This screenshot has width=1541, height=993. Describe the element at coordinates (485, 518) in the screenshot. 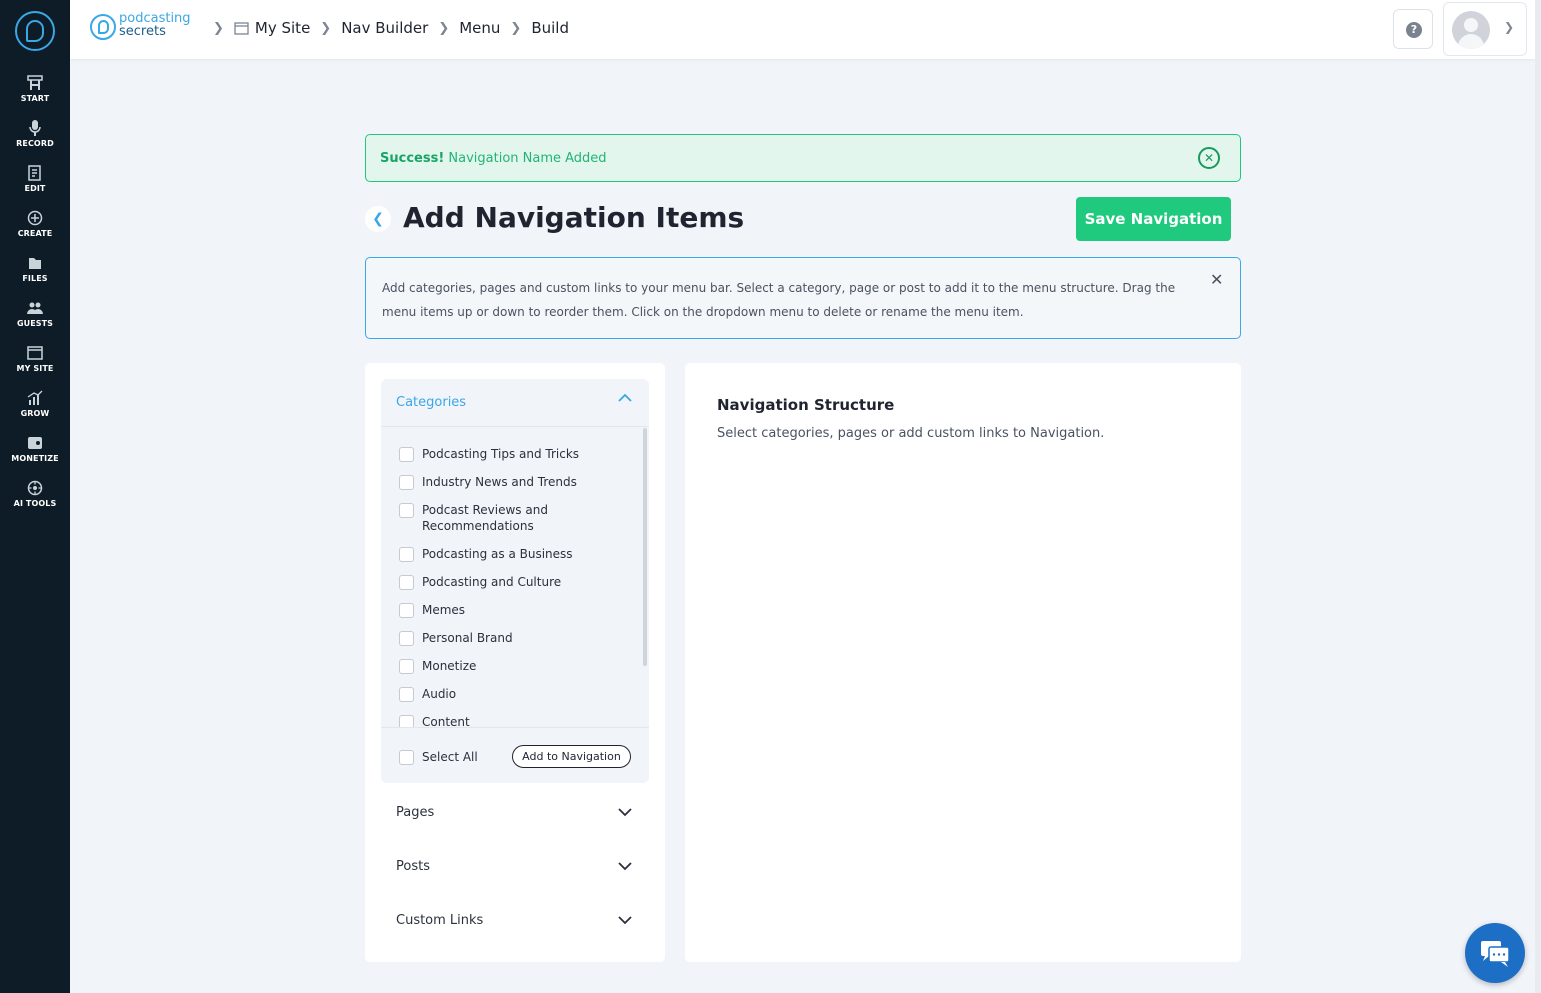

I see `category-label: Podcast Reviews and Recommendations` at that location.